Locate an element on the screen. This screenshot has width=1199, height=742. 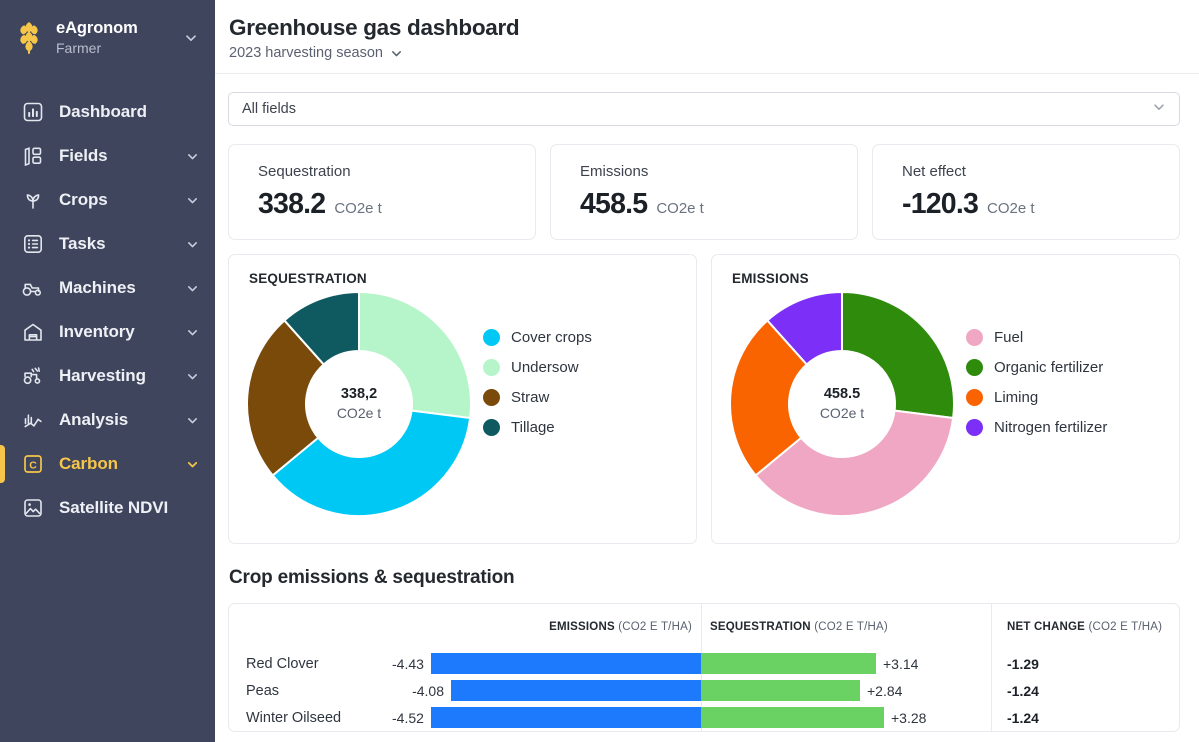
stat-label: Net effect is located at coordinates (934, 171).